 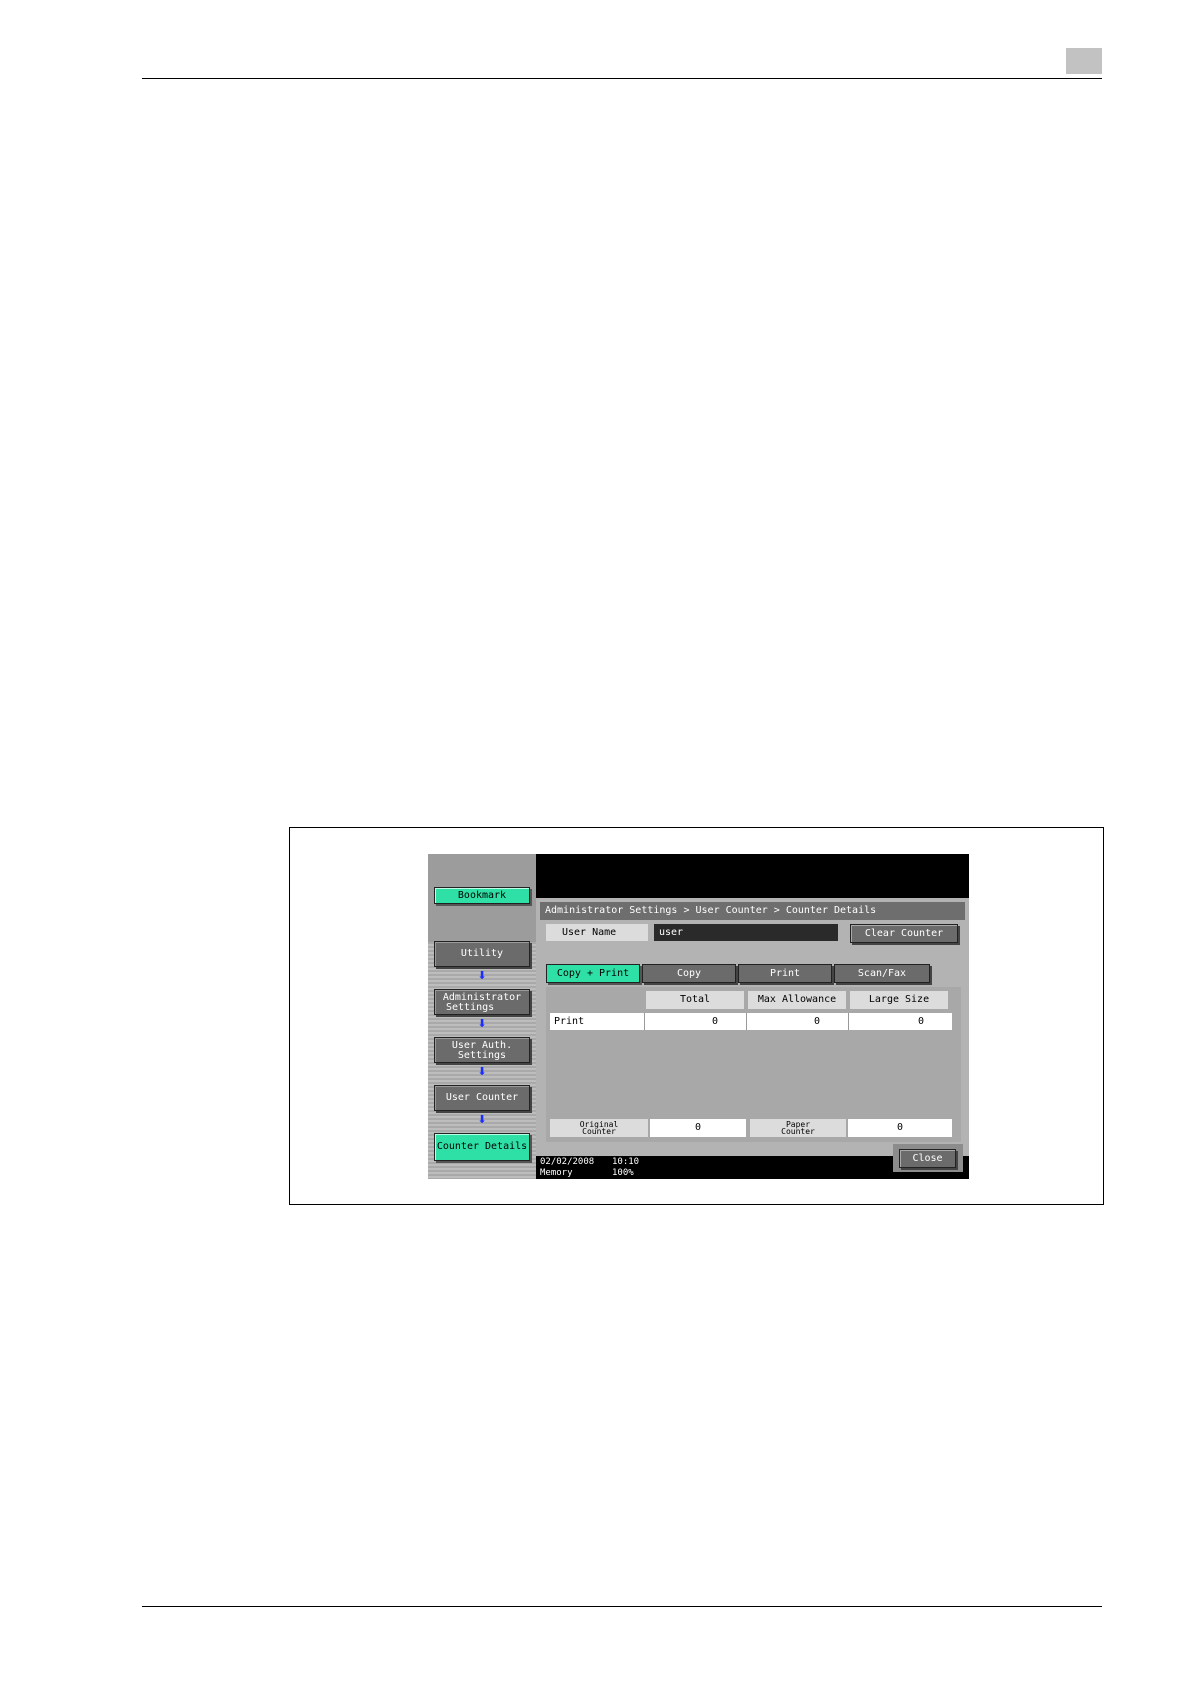 I want to click on tab-copy-print: Copy + Print, so click(x=593, y=973).